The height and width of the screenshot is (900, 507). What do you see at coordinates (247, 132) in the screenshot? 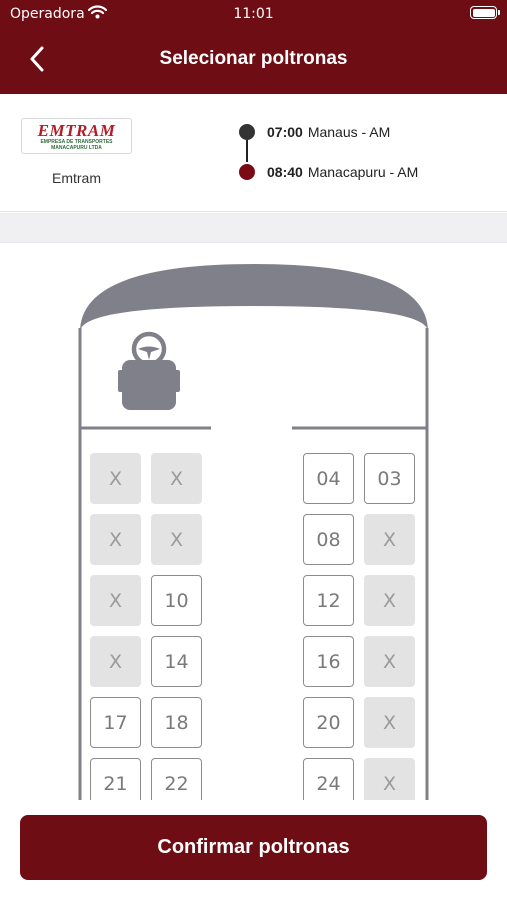
I see `origin-dot-icon` at bounding box center [247, 132].